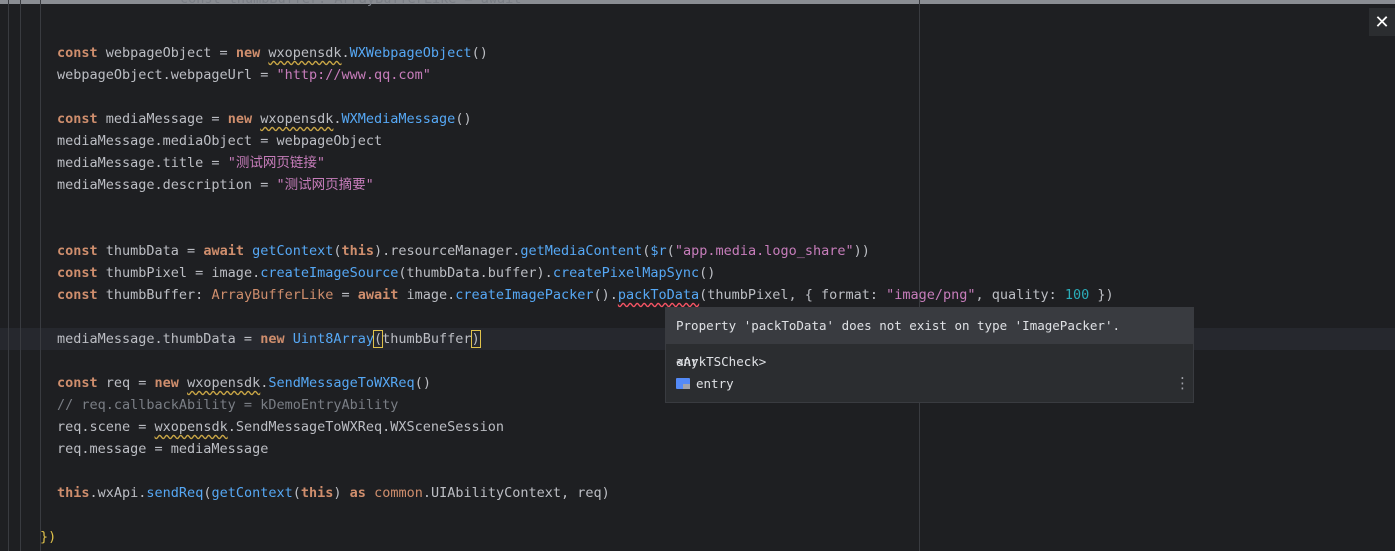  What do you see at coordinates (658, 295) in the screenshot?
I see `error-function-call: packToData` at bounding box center [658, 295].